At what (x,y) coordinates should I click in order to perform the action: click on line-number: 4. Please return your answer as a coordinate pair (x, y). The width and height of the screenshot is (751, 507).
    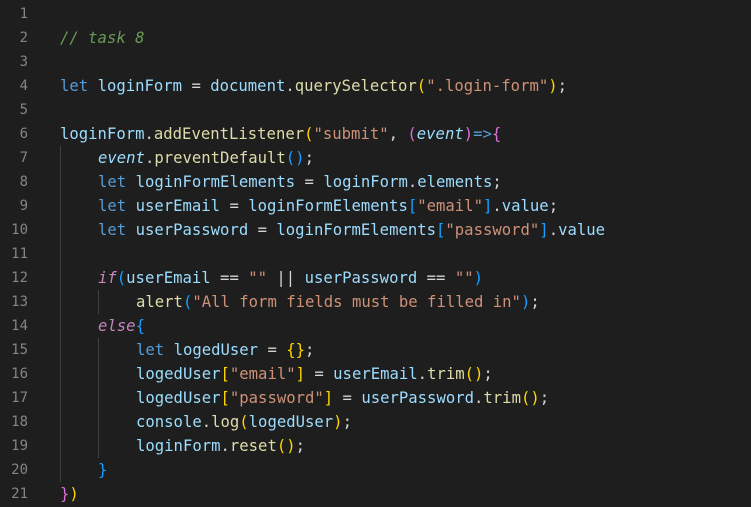
    Looking at the image, I should click on (23, 86).